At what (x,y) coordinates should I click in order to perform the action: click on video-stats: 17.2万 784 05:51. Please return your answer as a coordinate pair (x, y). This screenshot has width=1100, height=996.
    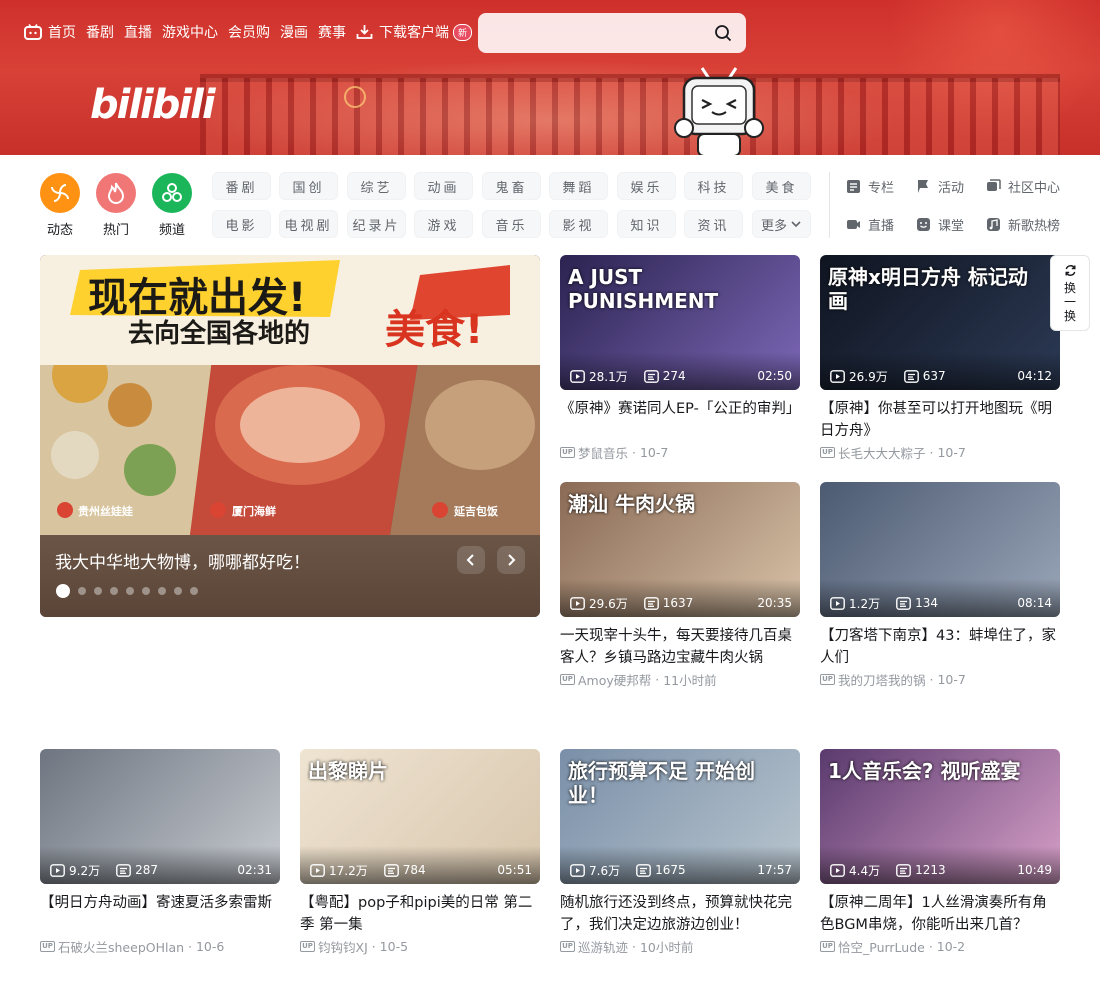
    Looking at the image, I should click on (421, 870).